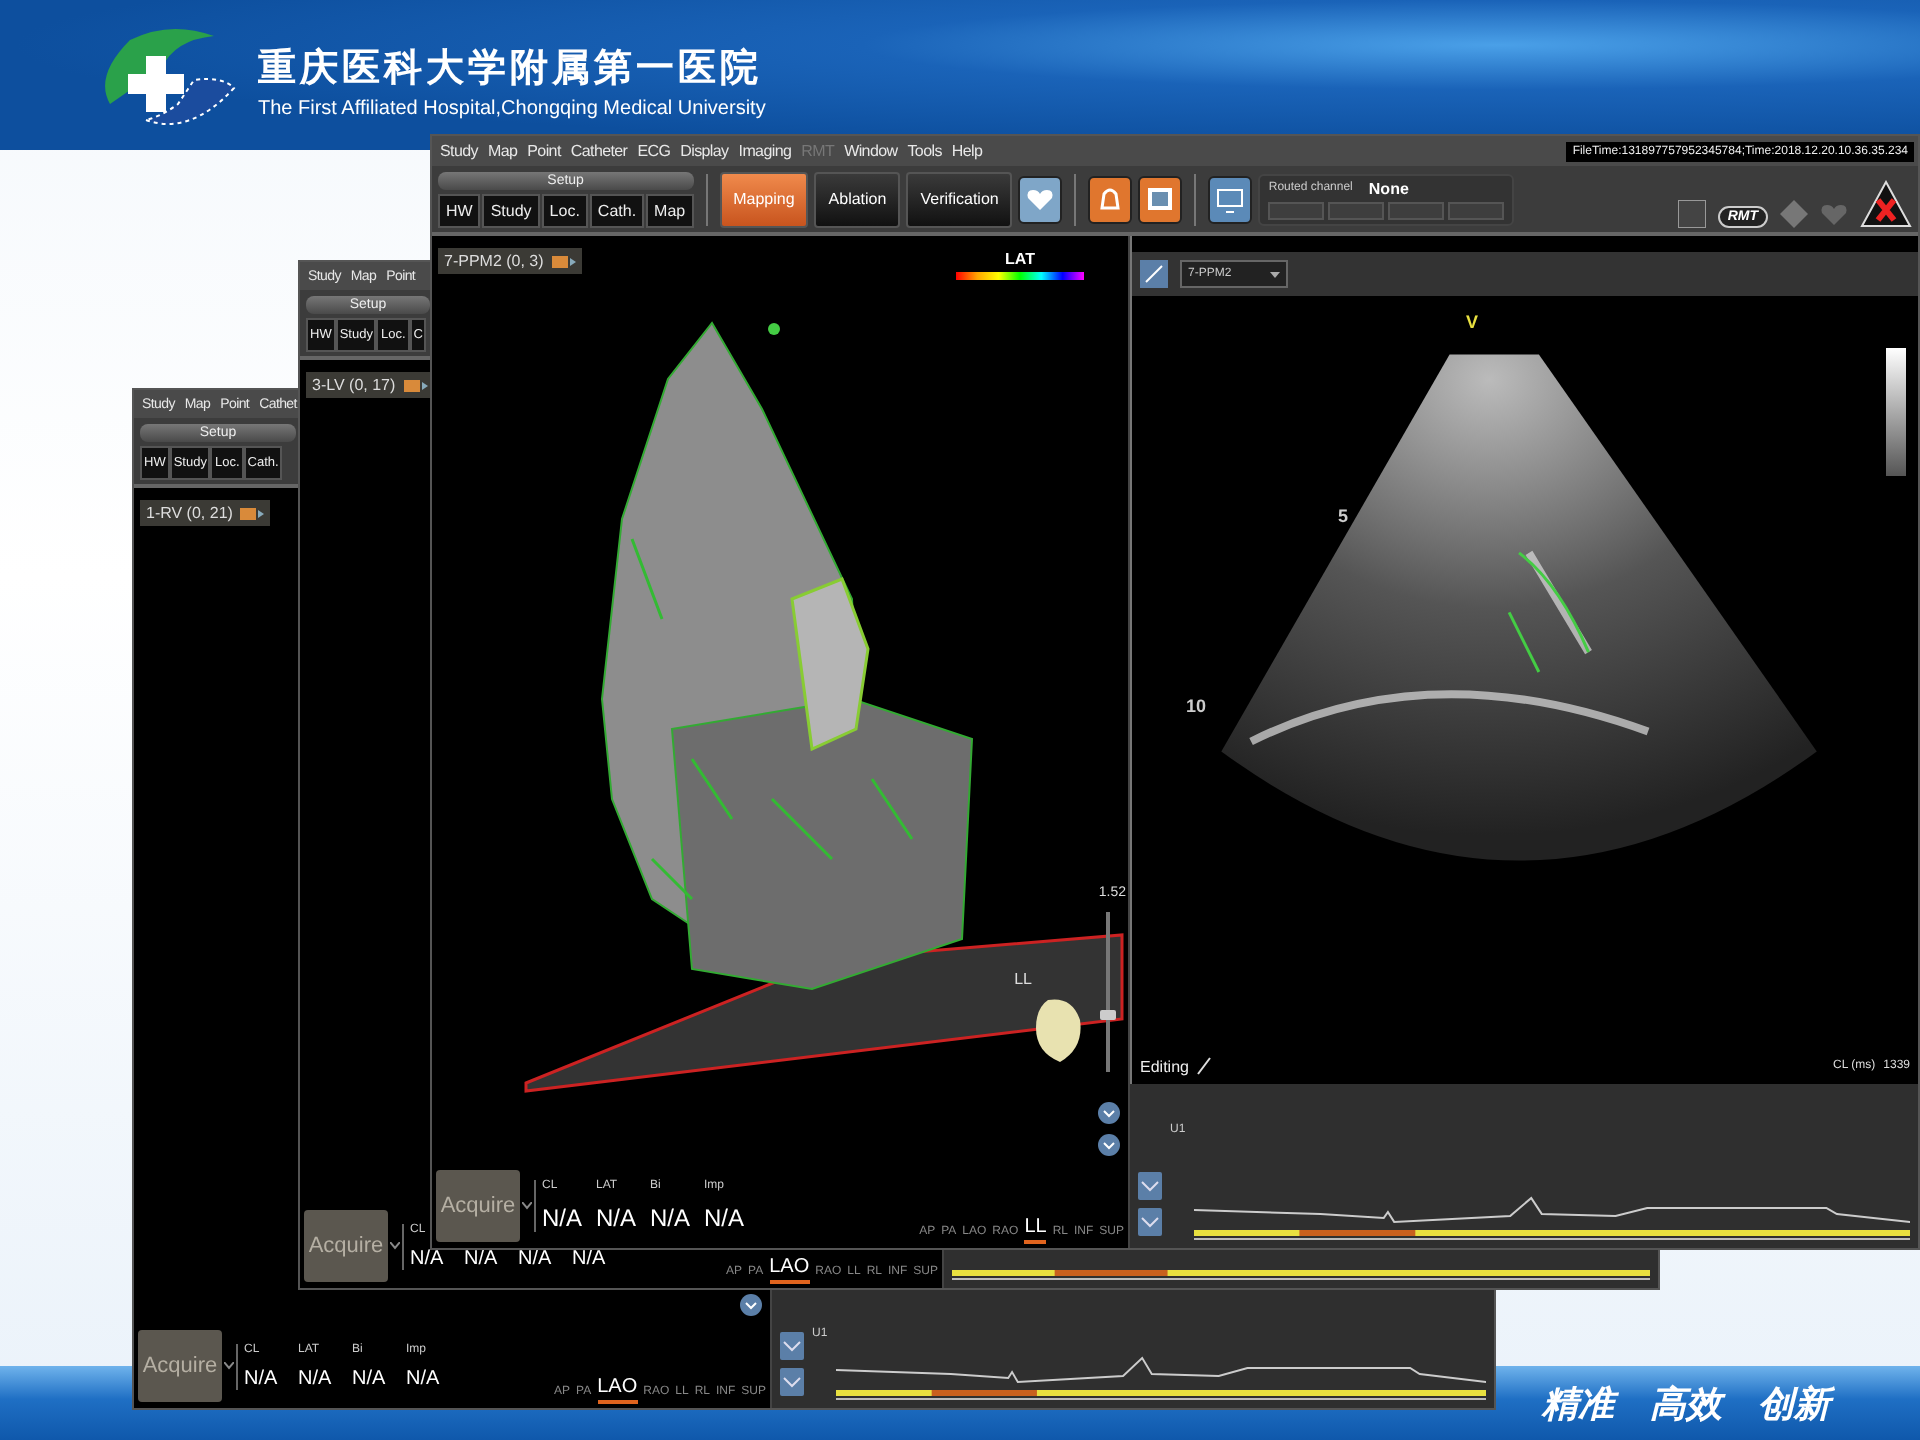 The image size is (1920, 1440). What do you see at coordinates (564, 210) in the screenshot?
I see `setup-tab-button: Loc.` at bounding box center [564, 210].